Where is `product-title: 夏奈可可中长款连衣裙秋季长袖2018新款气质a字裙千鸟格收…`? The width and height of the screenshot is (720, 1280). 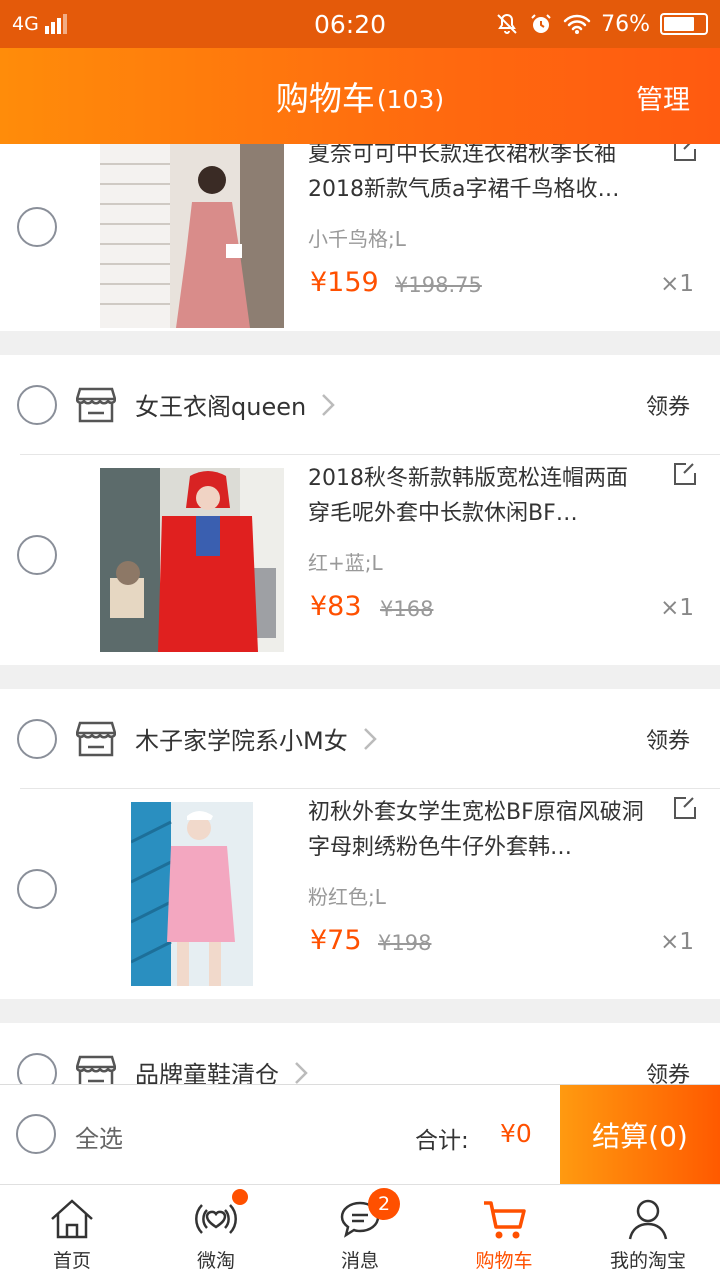
product-title: 夏奈可可中长款连衣裙秋季长袖2018新款气质a字裙千鸟格收… is located at coordinates (478, 175).